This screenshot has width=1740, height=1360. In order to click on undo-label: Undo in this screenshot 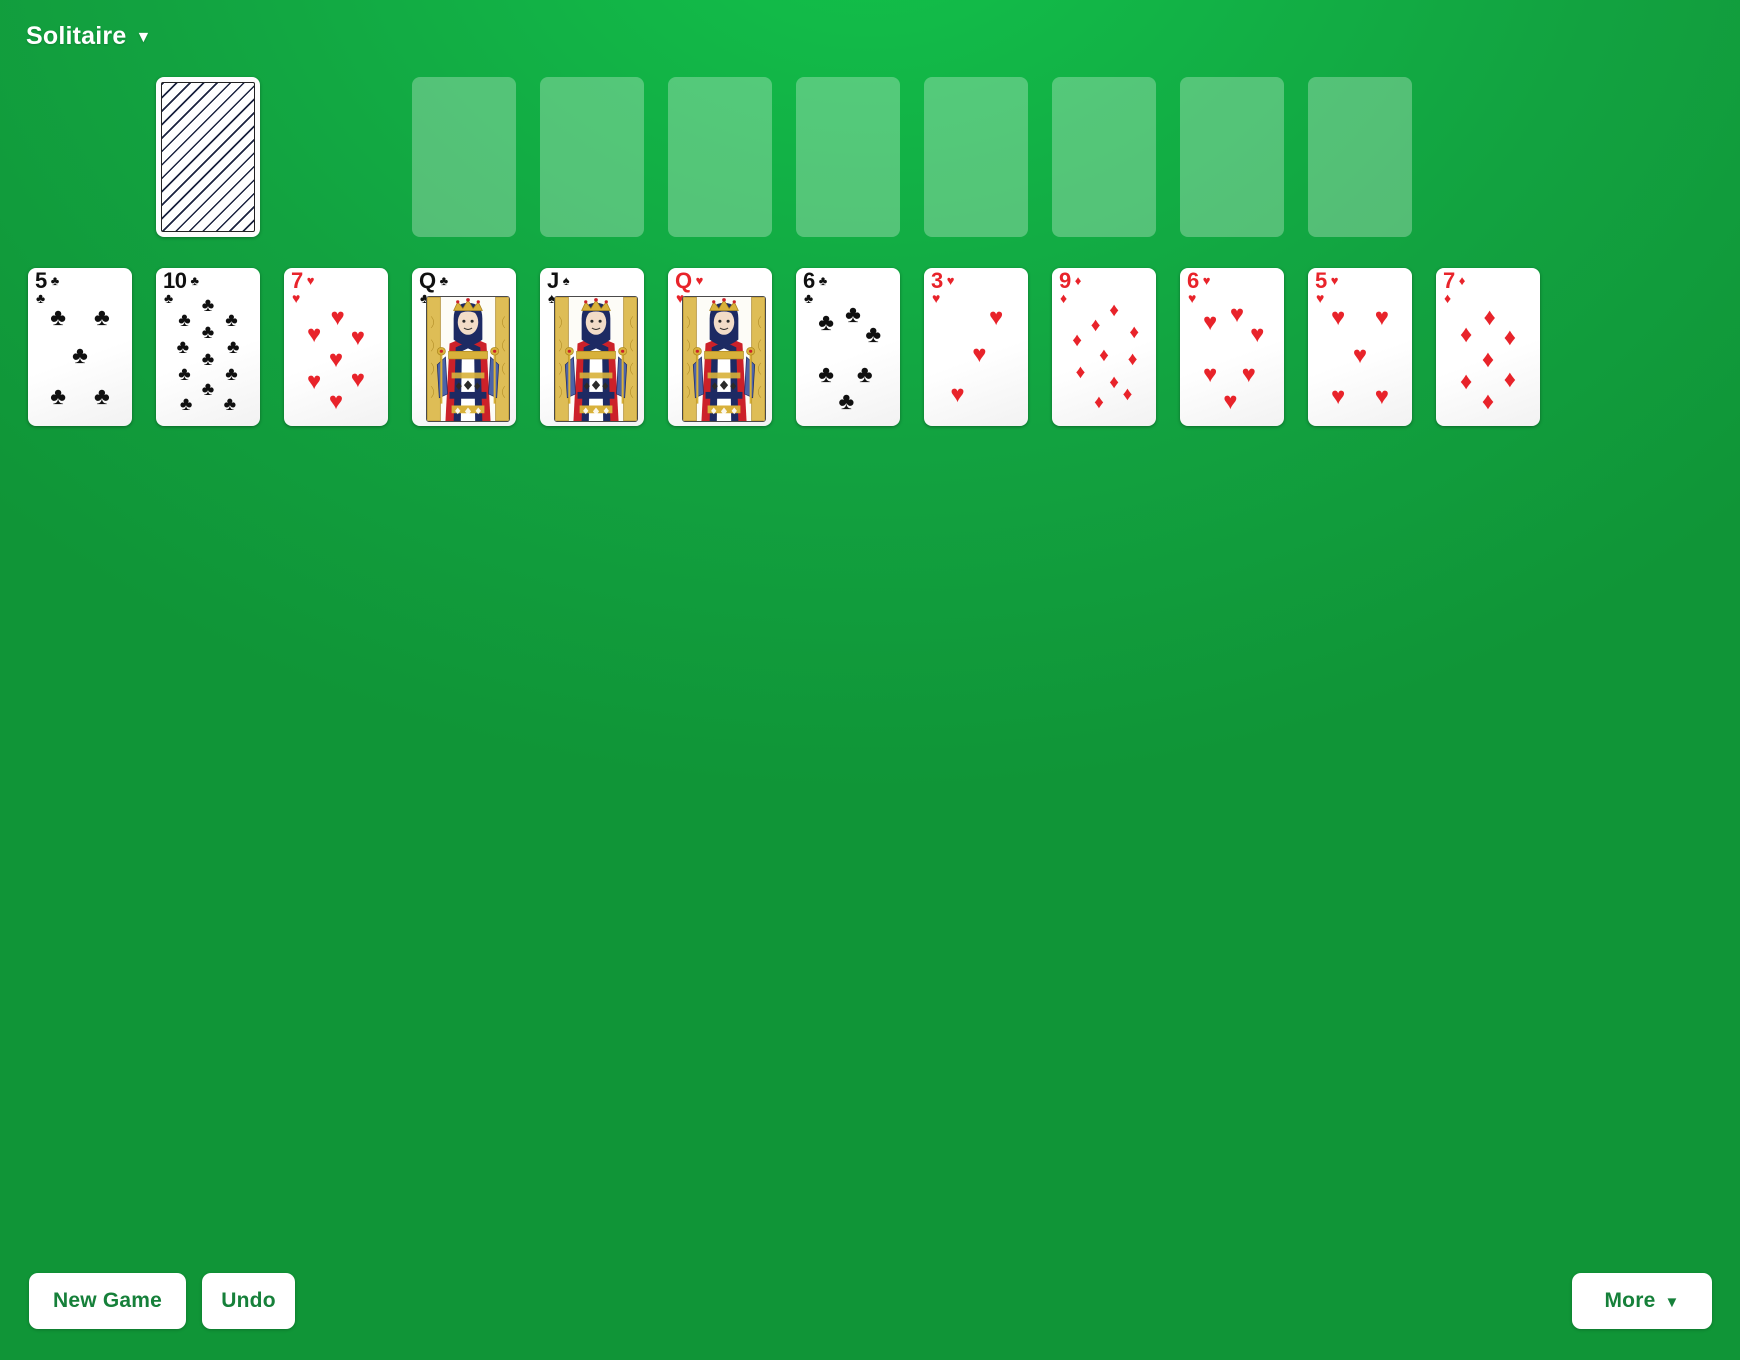, I will do `click(248, 1300)`.